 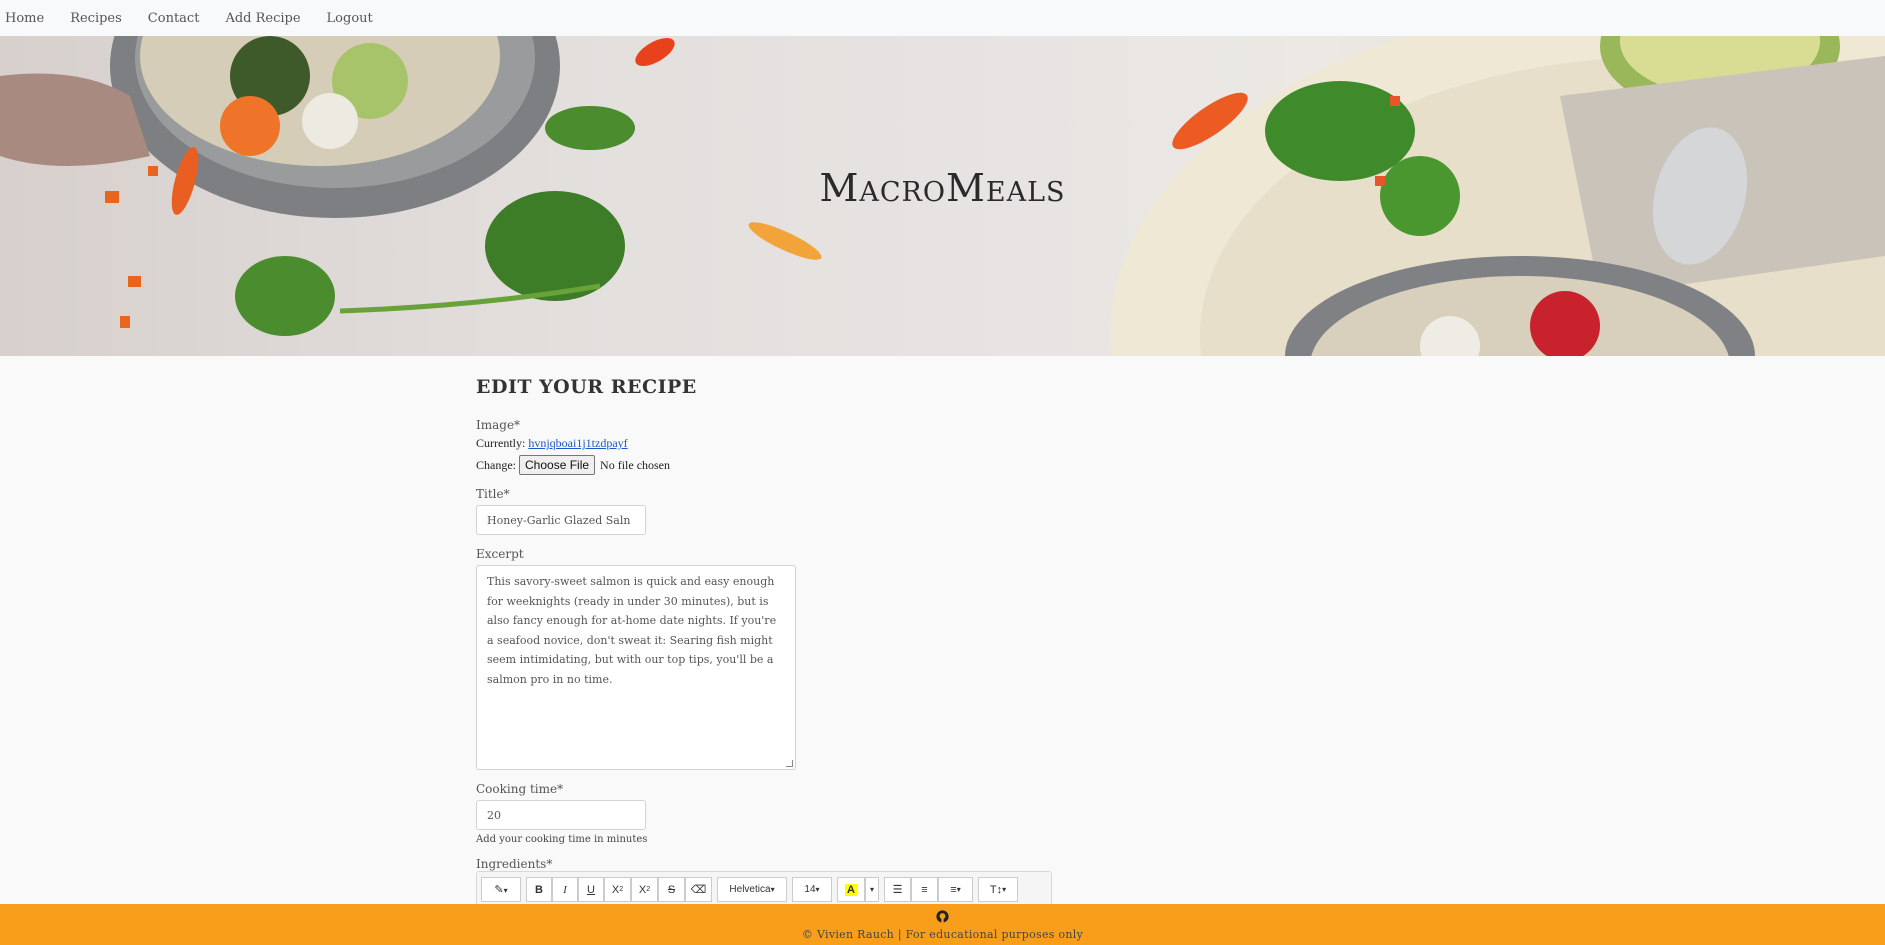 I want to click on font-name-value: Helvetica, so click(x=750, y=889).